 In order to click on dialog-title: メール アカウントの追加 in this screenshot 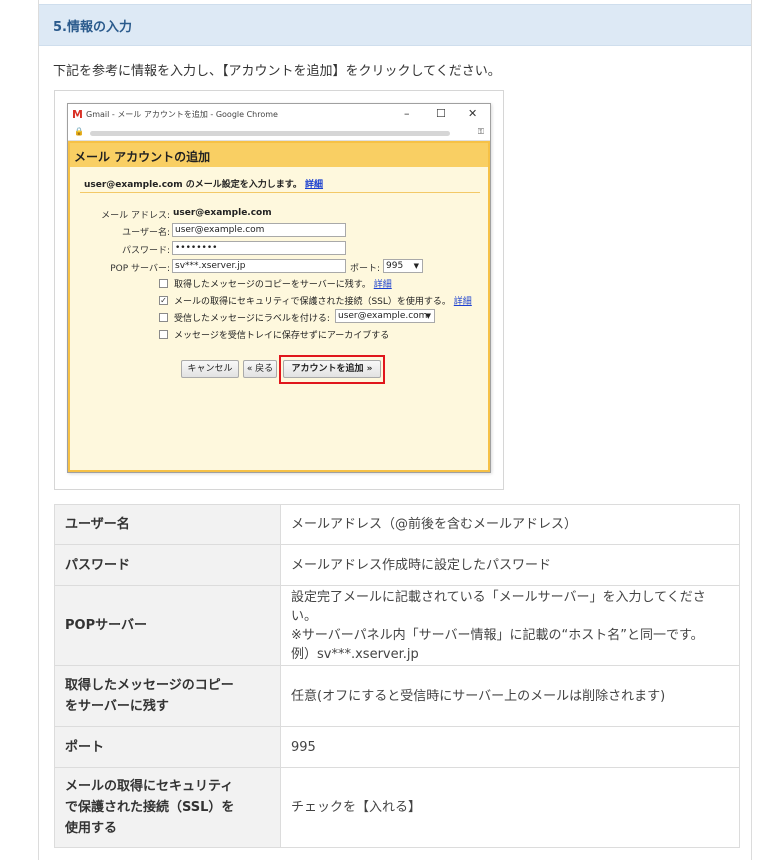, I will do `click(142, 157)`.